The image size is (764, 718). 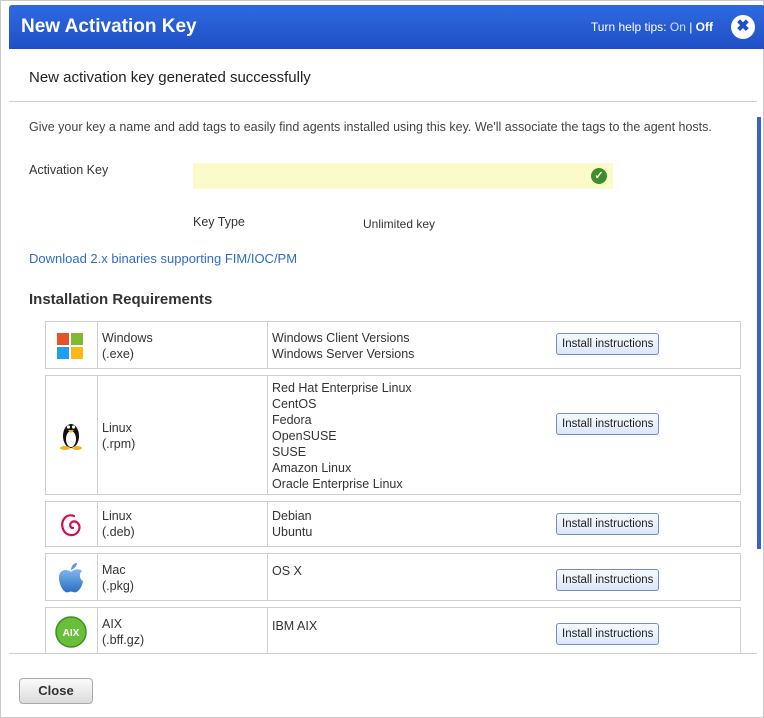 What do you see at coordinates (412, 524) in the screenshot?
I see `versions-cell: Debian Ubuntu` at bounding box center [412, 524].